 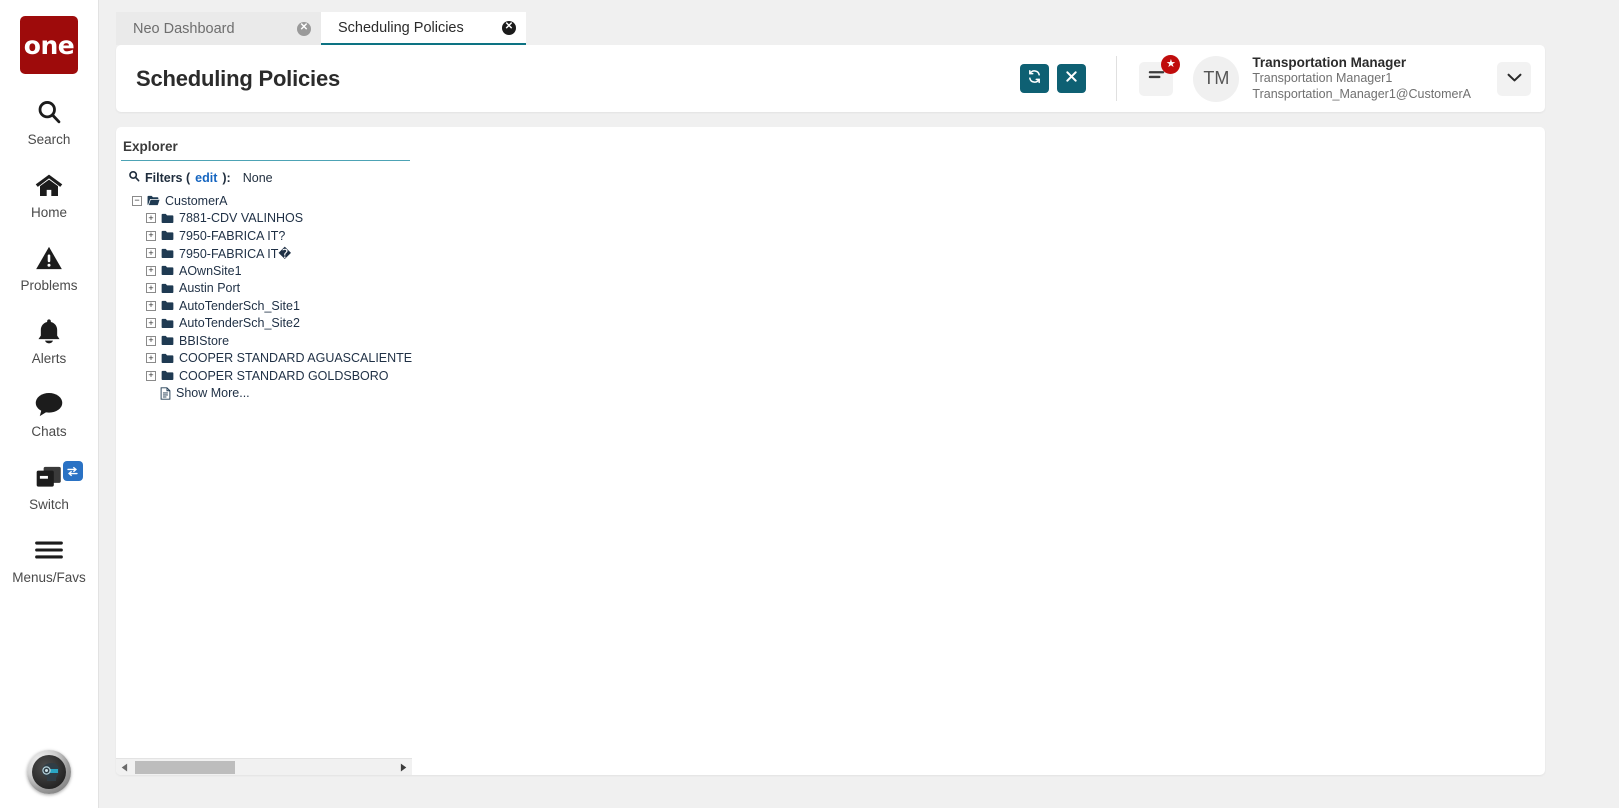 I want to click on tree-node-label: 7950-FABRICA IT?, so click(x=232, y=235).